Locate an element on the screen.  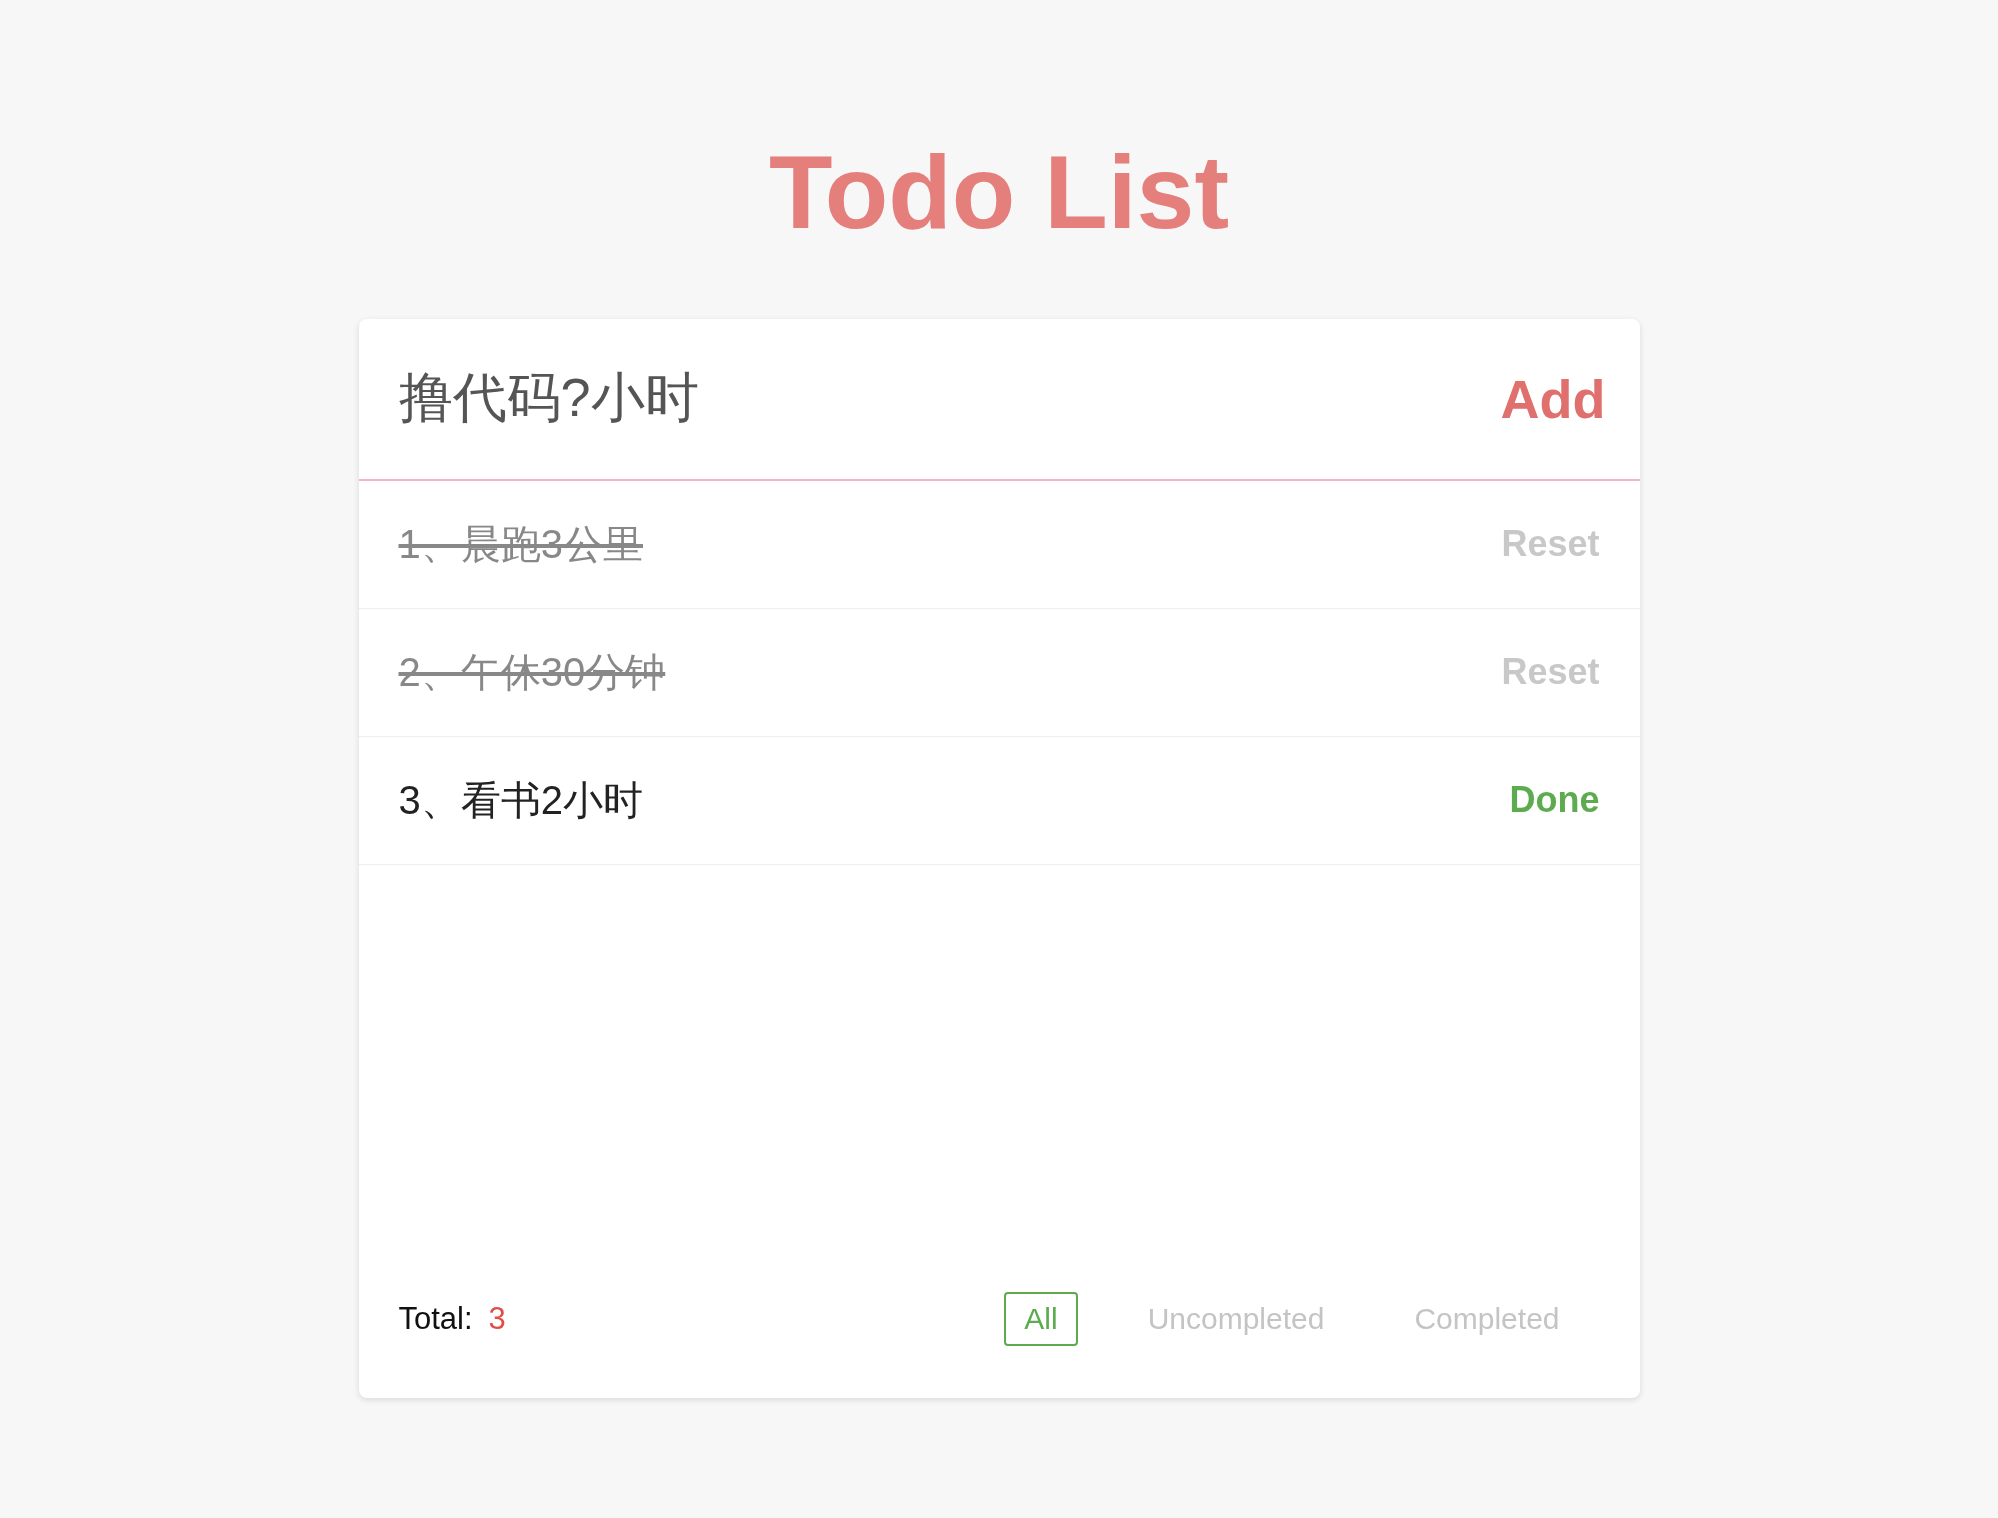
total-label: Total: is located at coordinates (435, 1318).